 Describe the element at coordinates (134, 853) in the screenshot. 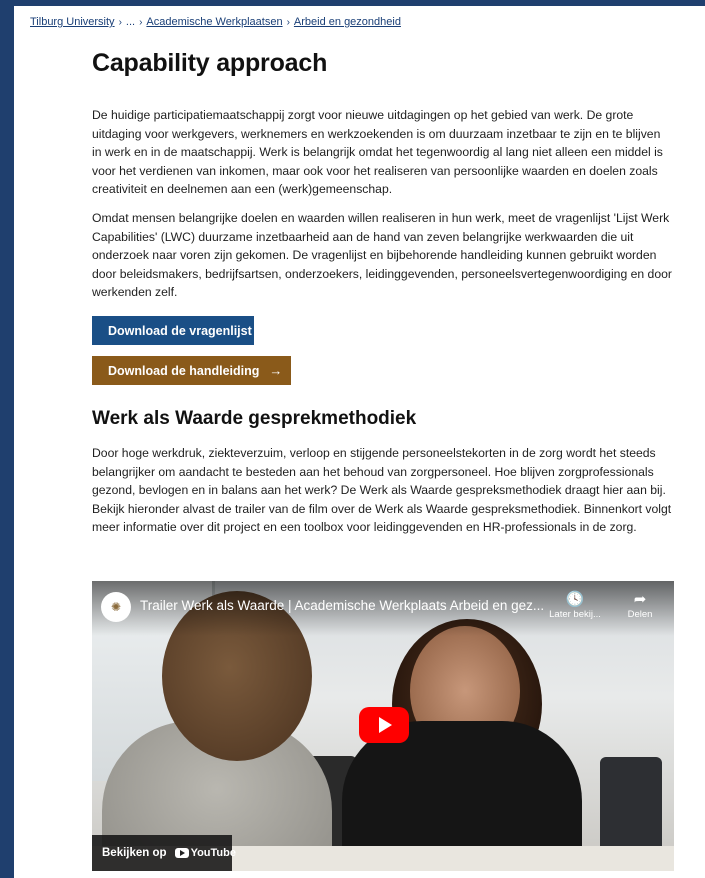

I see `watch-on-label: Bekijken op` at that location.